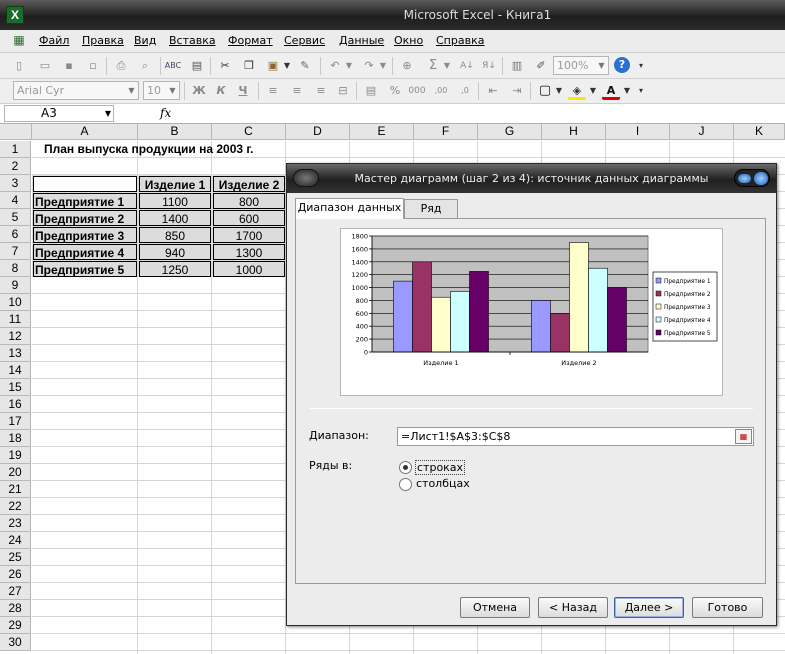 This screenshot has width=785, height=654. I want to click on workbook-icon: ▦, so click(19, 40).